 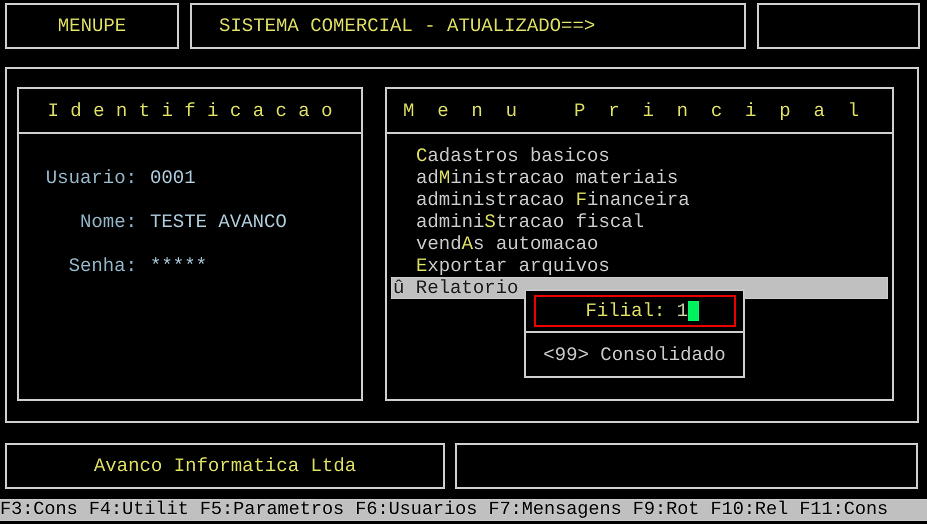 What do you see at coordinates (694, 311) in the screenshot?
I see `text-cursor` at bounding box center [694, 311].